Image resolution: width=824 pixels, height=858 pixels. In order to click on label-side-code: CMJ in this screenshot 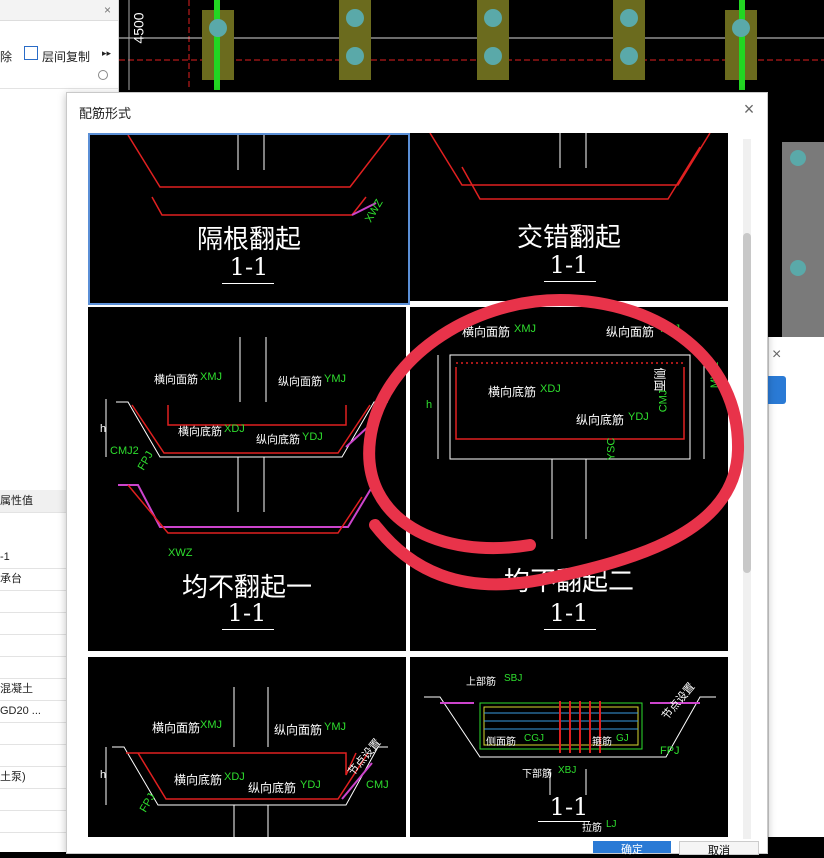, I will do `click(663, 401)`.